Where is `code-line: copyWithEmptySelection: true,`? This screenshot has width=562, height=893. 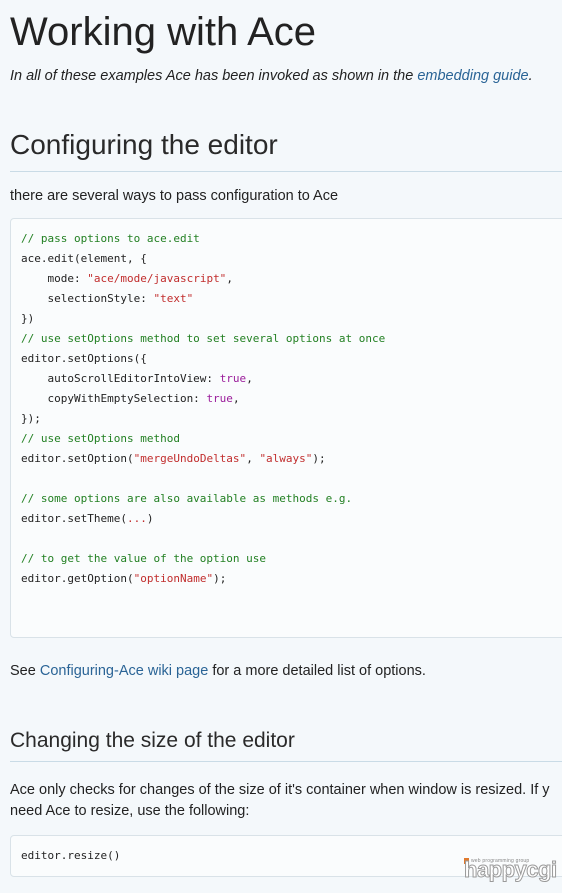
code-line: copyWithEmptySelection: true, is located at coordinates (291, 399).